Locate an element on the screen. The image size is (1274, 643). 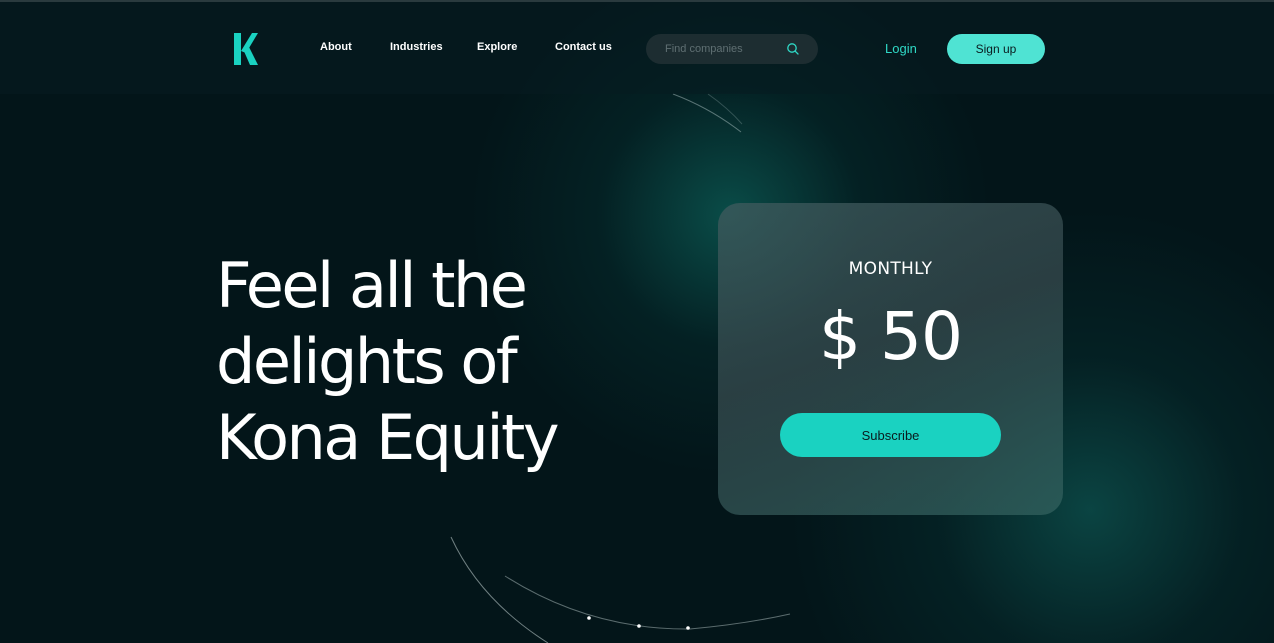
subscribe-button: Subscribe is located at coordinates (890, 435).